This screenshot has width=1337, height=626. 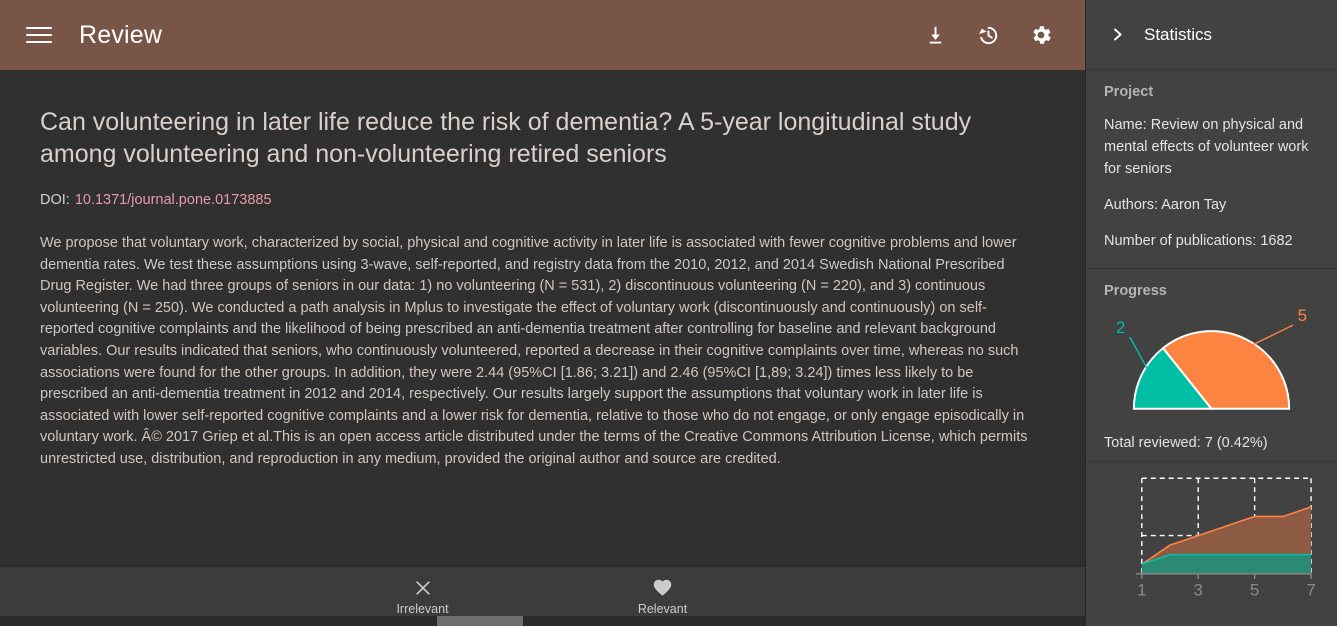 I want to click on close-x-icon, so click(x=423, y=588).